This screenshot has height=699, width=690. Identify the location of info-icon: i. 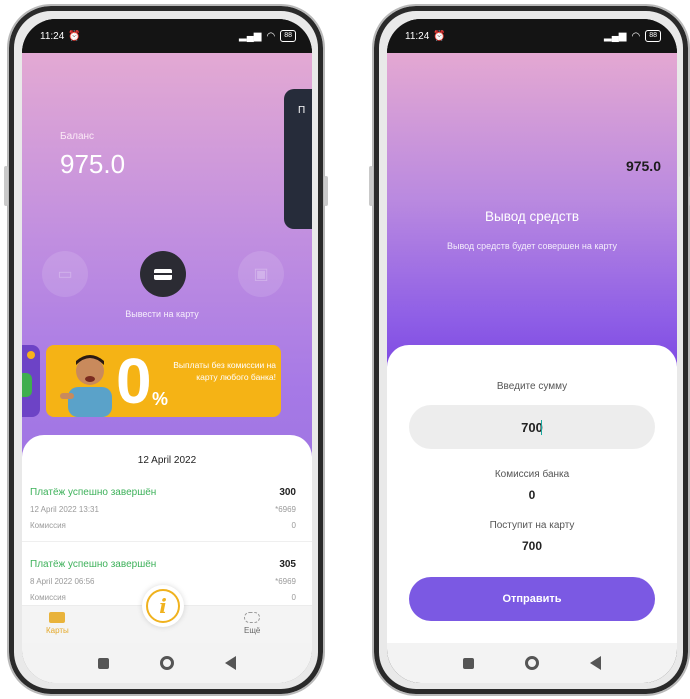
(163, 606).